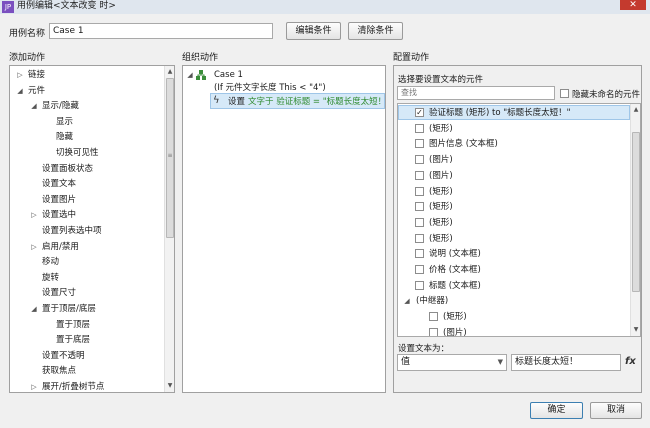  Describe the element at coordinates (72, 231) in the screenshot. I see `action-item: 设置列表选中项` at that location.